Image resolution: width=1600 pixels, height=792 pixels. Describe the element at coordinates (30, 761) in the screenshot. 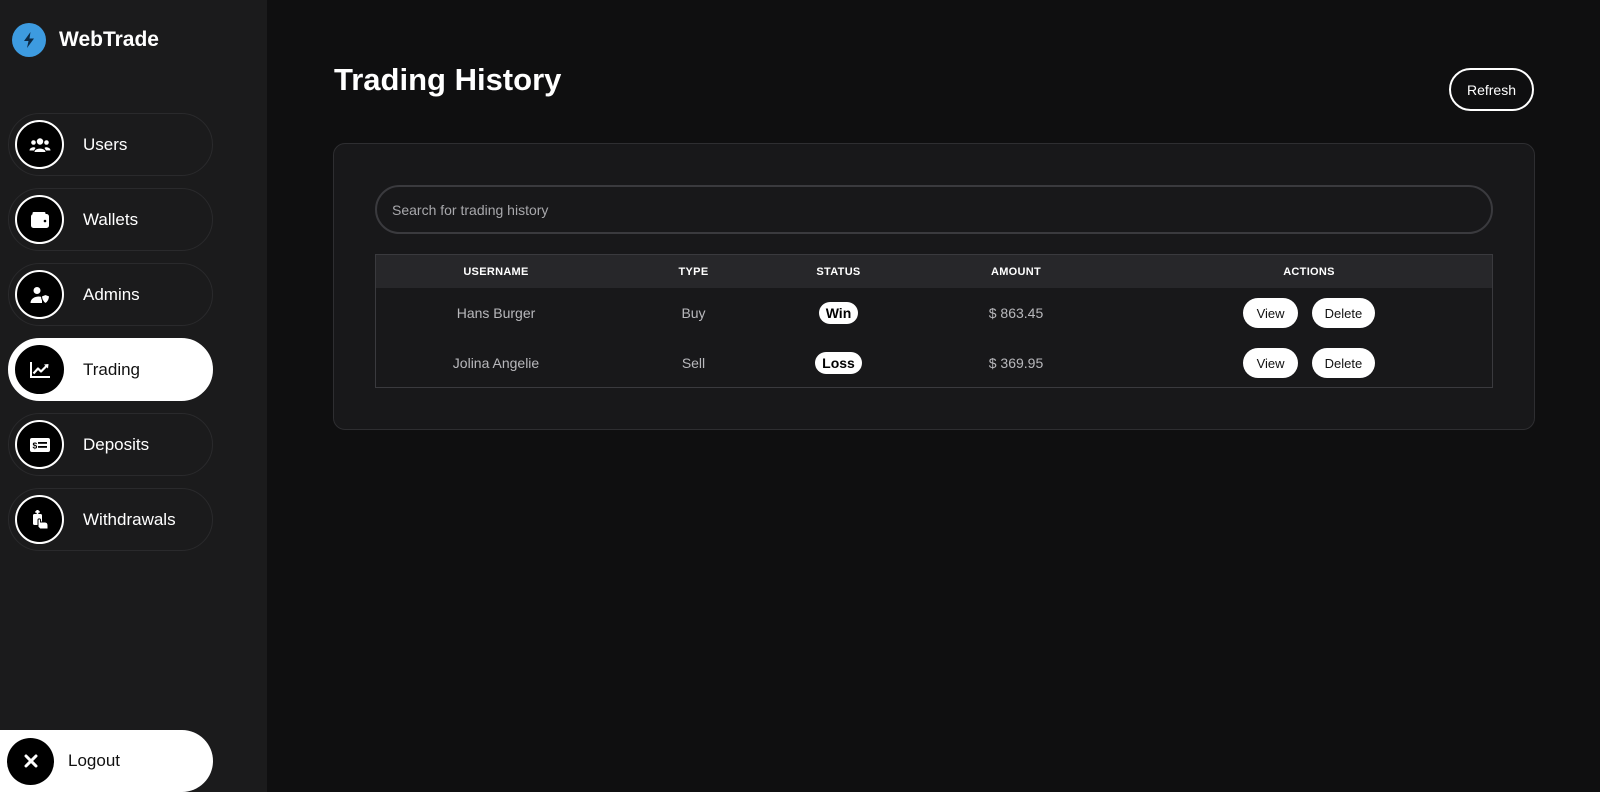

I see `close-icon` at that location.